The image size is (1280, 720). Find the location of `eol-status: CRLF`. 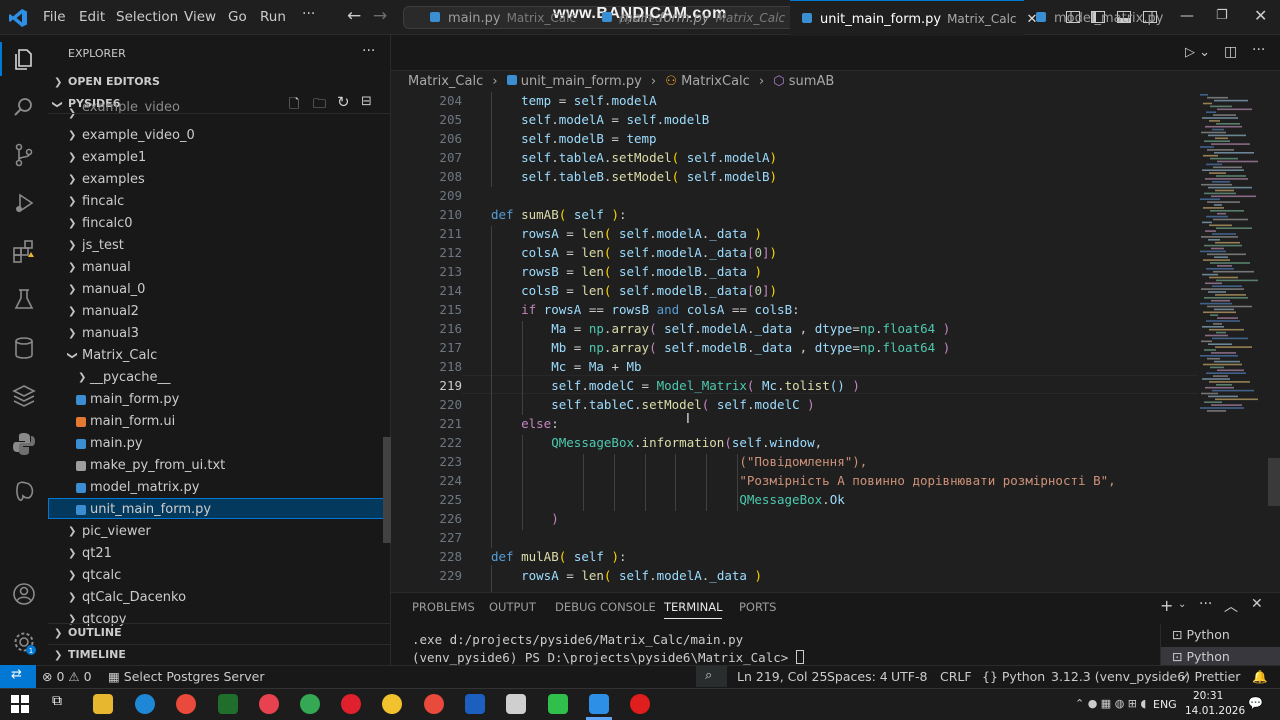

eol-status: CRLF is located at coordinates (956, 676).